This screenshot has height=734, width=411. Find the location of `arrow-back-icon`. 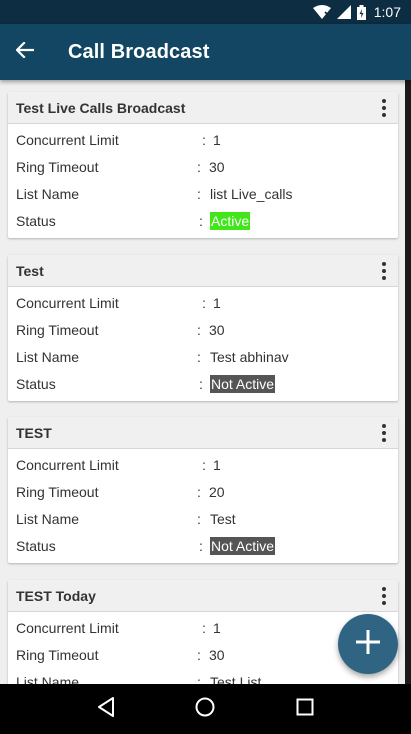

arrow-back-icon is located at coordinates (25, 51).